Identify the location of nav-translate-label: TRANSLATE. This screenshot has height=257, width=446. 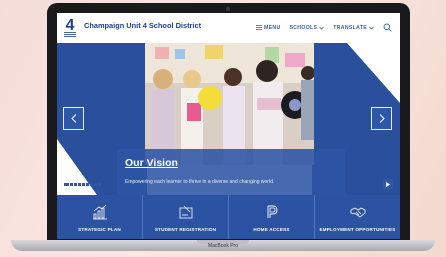
(350, 27).